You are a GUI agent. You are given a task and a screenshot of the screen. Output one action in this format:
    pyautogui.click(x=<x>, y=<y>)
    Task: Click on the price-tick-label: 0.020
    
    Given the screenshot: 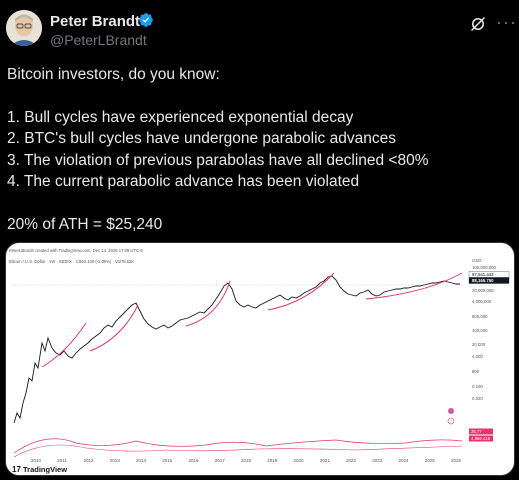 What is the action you would take?
    pyautogui.click(x=477, y=398)
    